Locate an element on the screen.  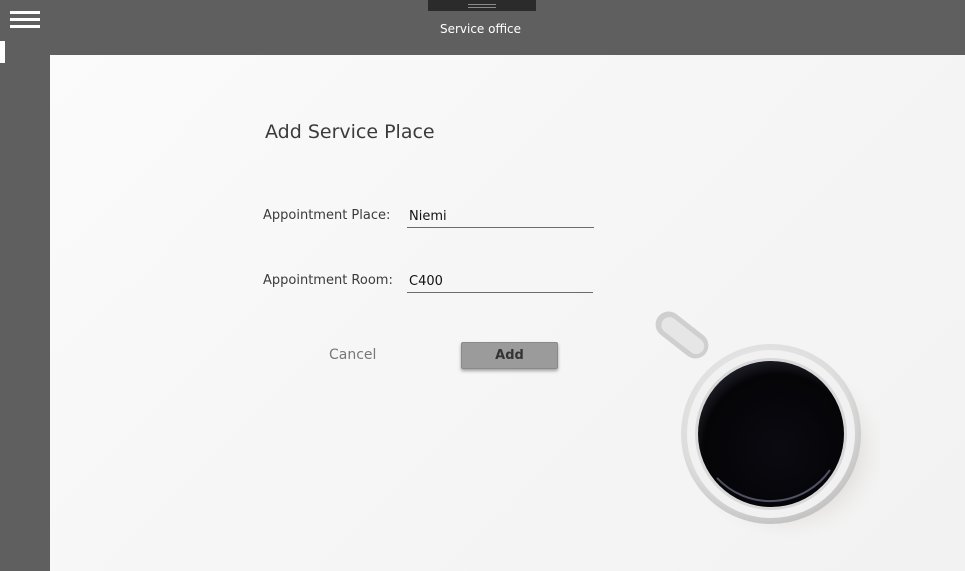
app-title: Service office is located at coordinates (480, 29).